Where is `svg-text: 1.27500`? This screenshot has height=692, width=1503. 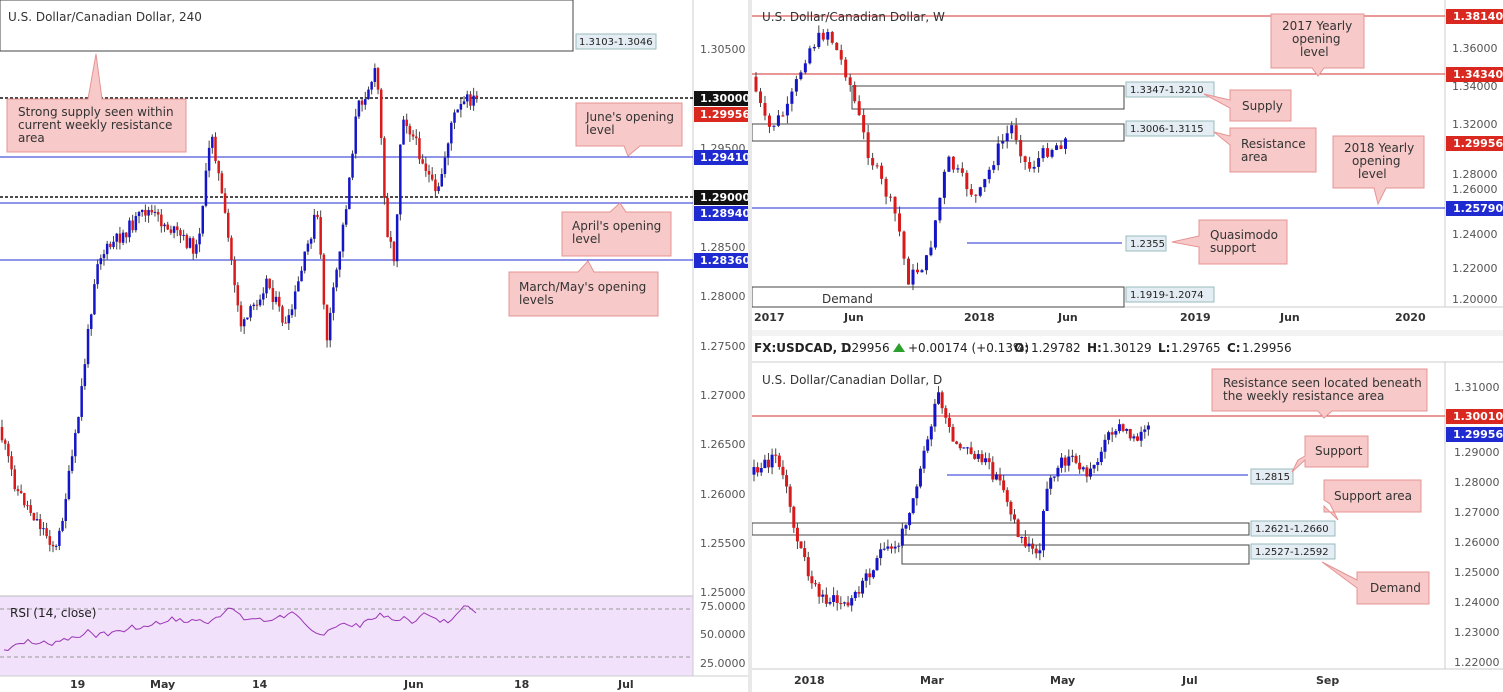 svg-text: 1.27500 is located at coordinates (723, 346).